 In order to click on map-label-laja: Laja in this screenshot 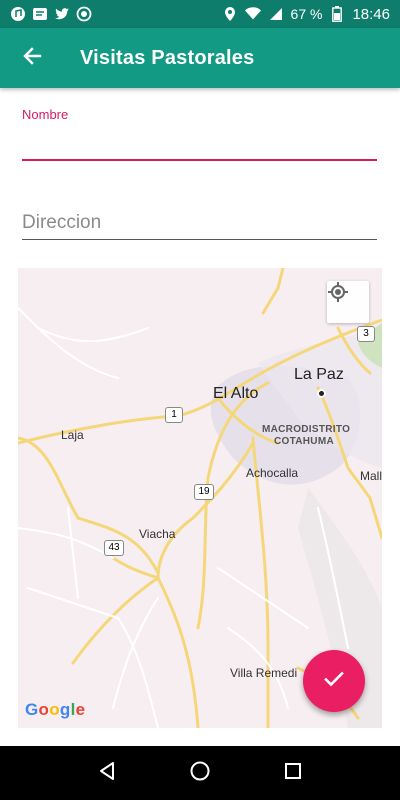, I will do `click(72, 435)`.